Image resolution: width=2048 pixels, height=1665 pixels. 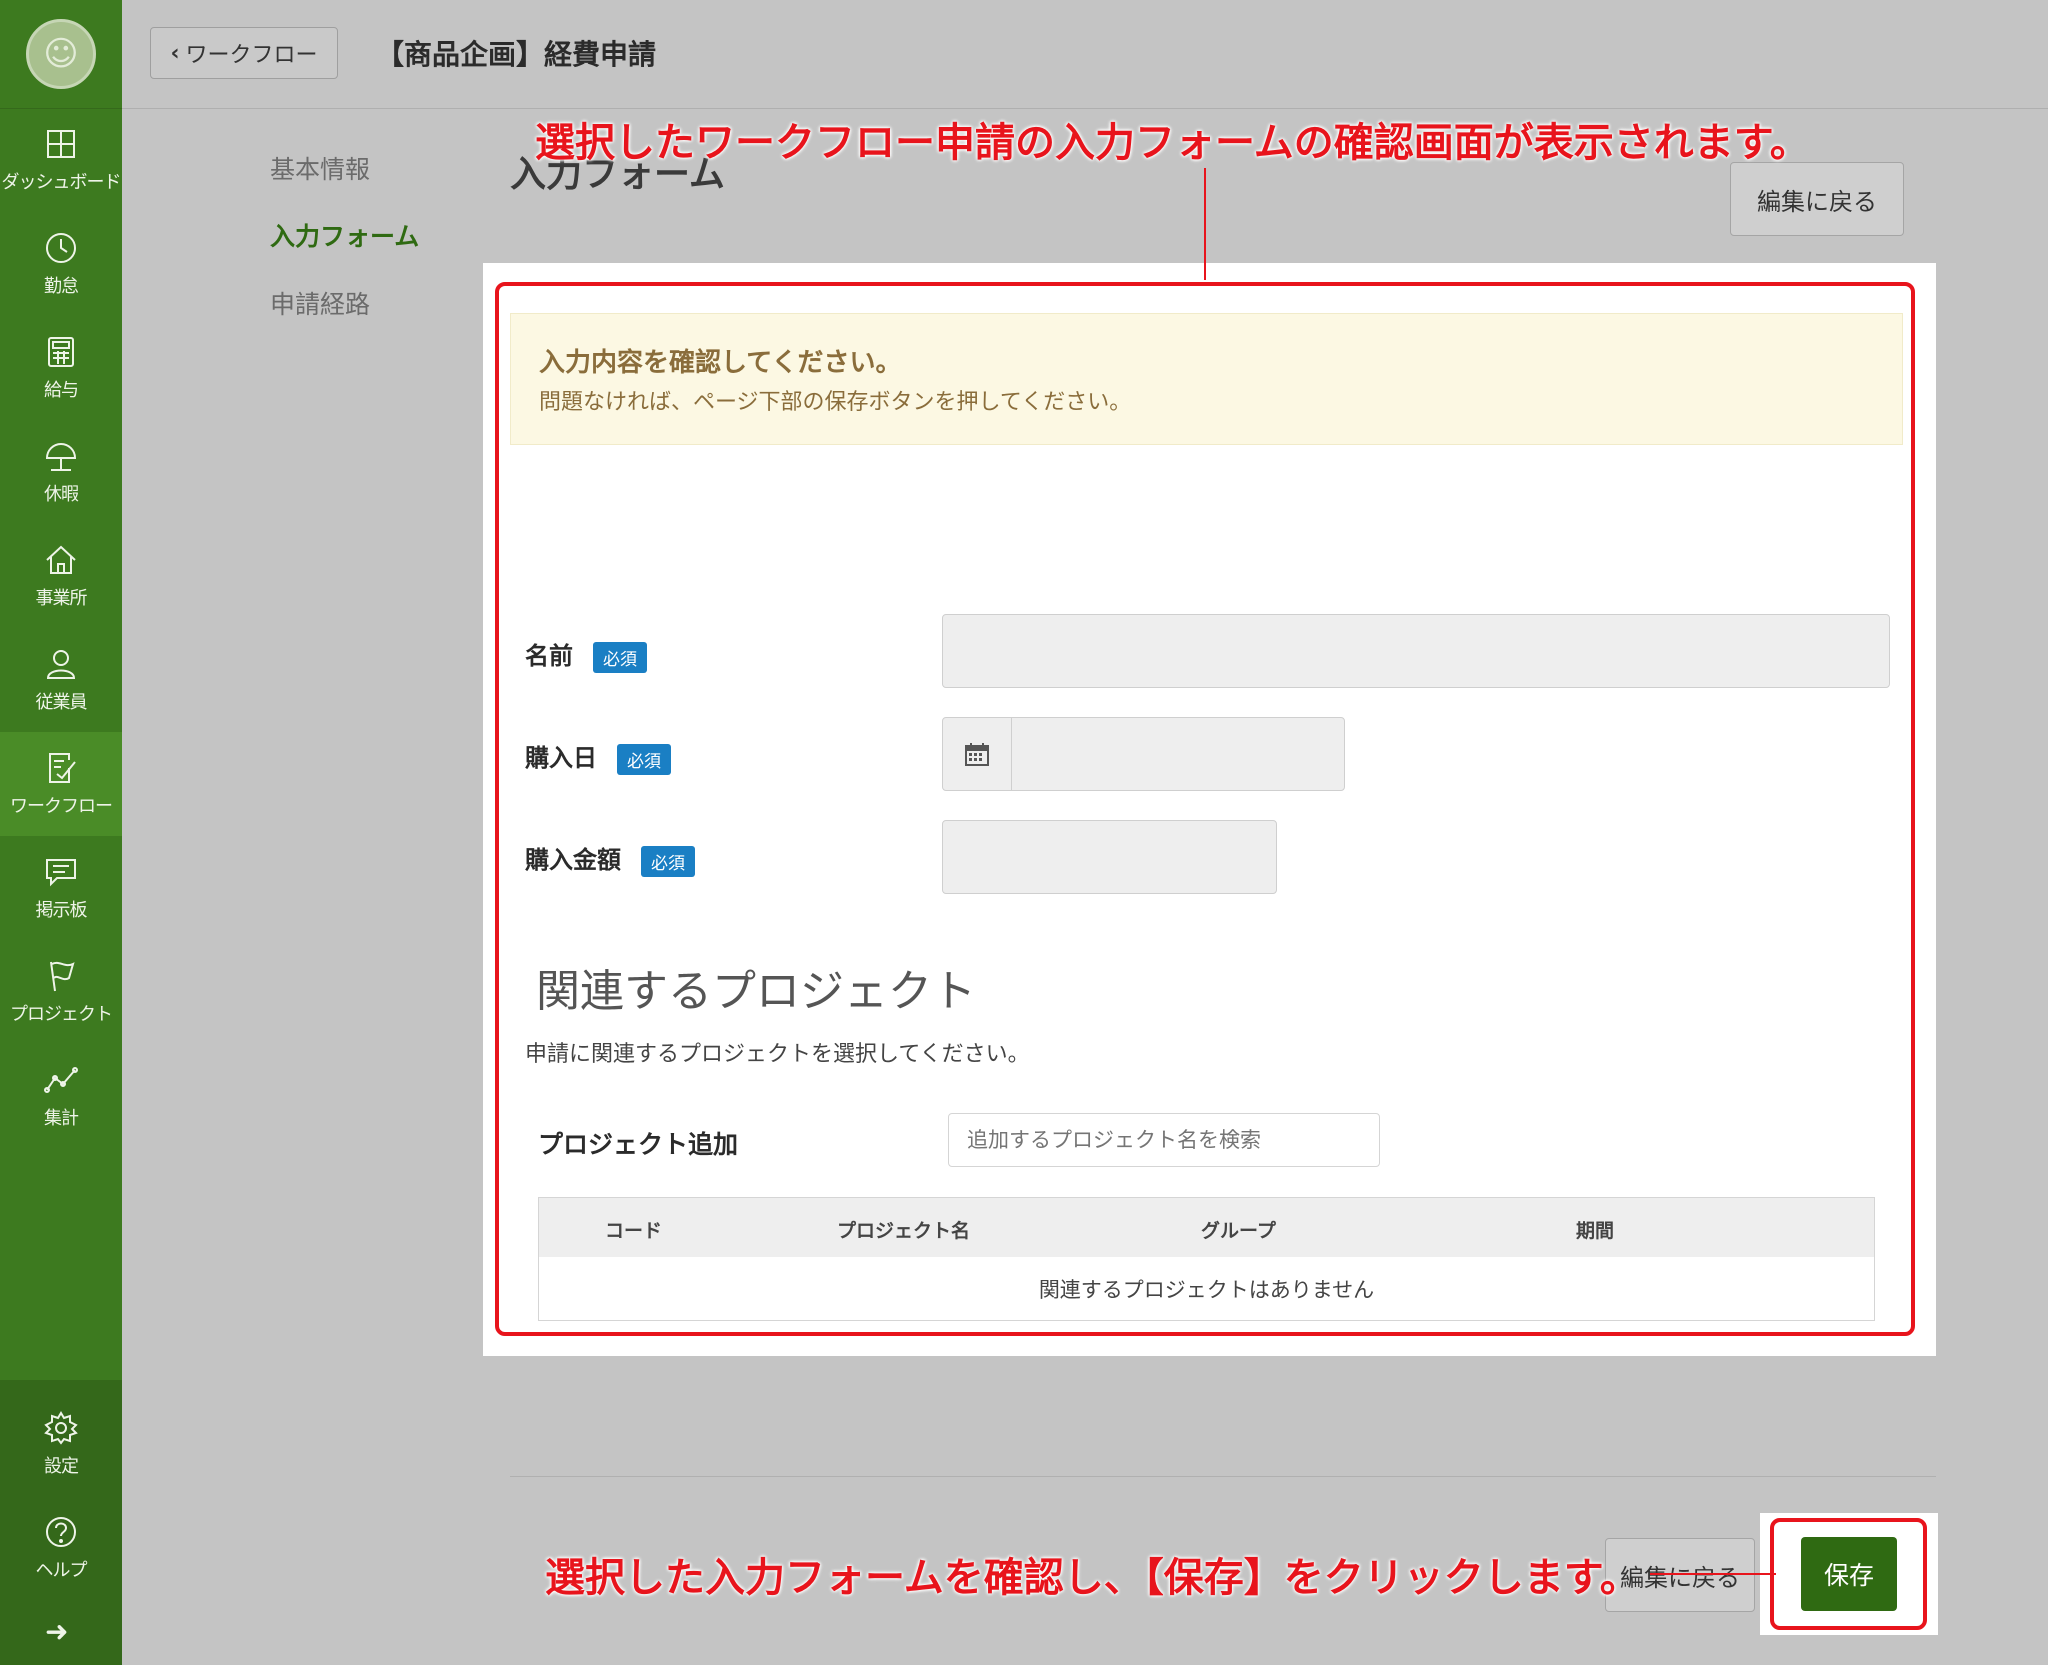 What do you see at coordinates (61, 457) in the screenshot?
I see `umbrella-icon` at bounding box center [61, 457].